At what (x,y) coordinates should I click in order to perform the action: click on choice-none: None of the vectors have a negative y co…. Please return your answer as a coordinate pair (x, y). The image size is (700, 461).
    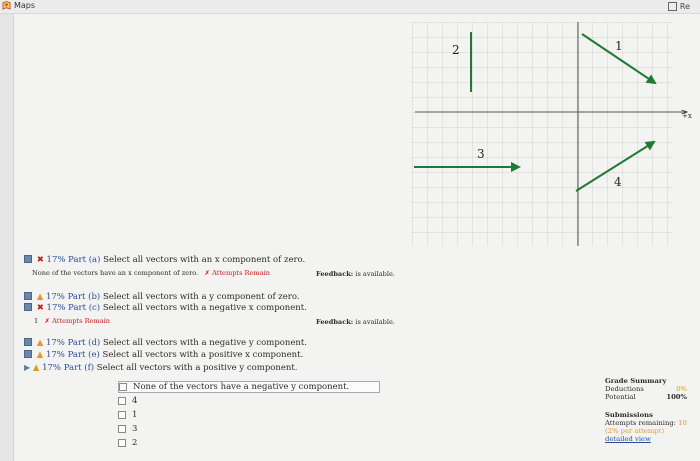
    Looking at the image, I should click on (249, 387).